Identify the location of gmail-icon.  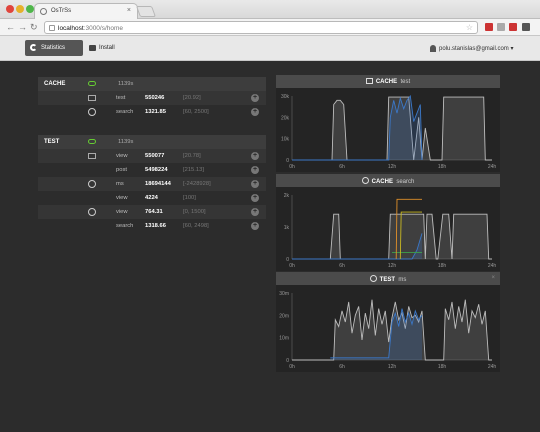
(513, 27).